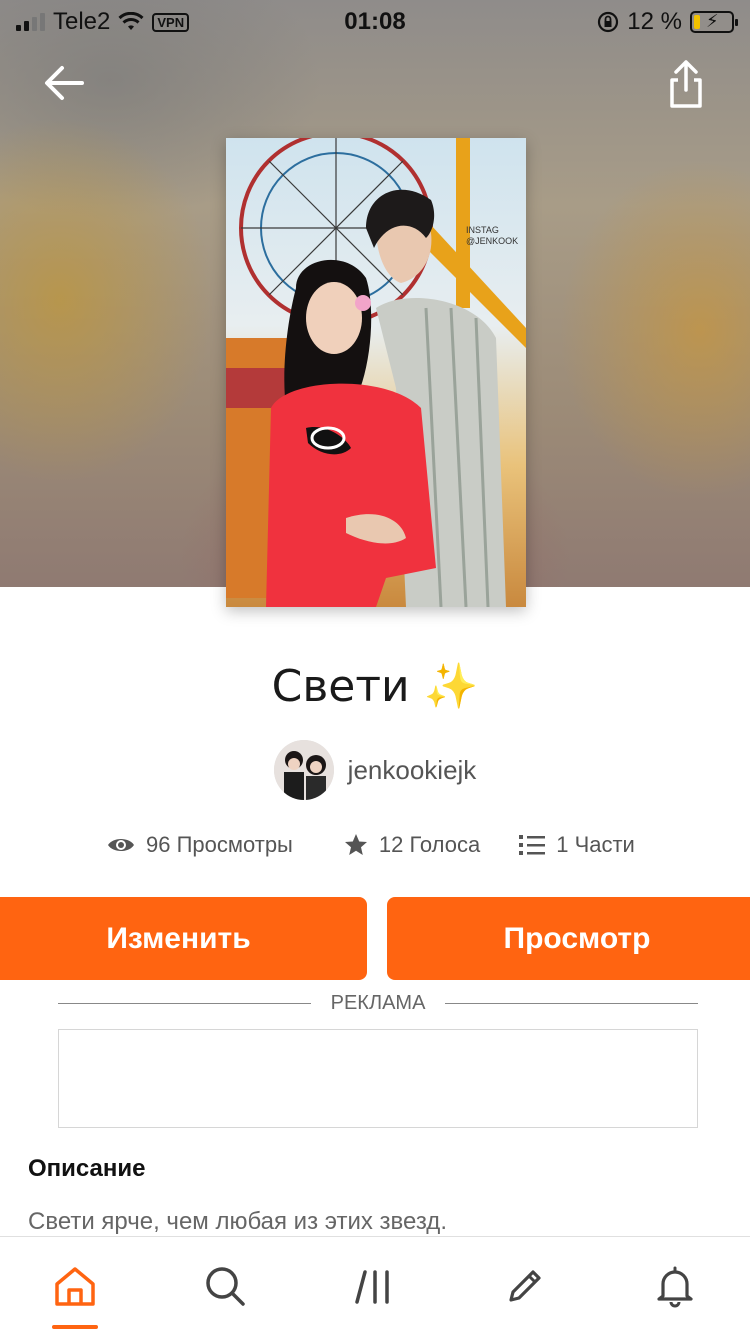 The width and height of the screenshot is (750, 1334). I want to click on cellular-signal-icon, so click(30, 22).